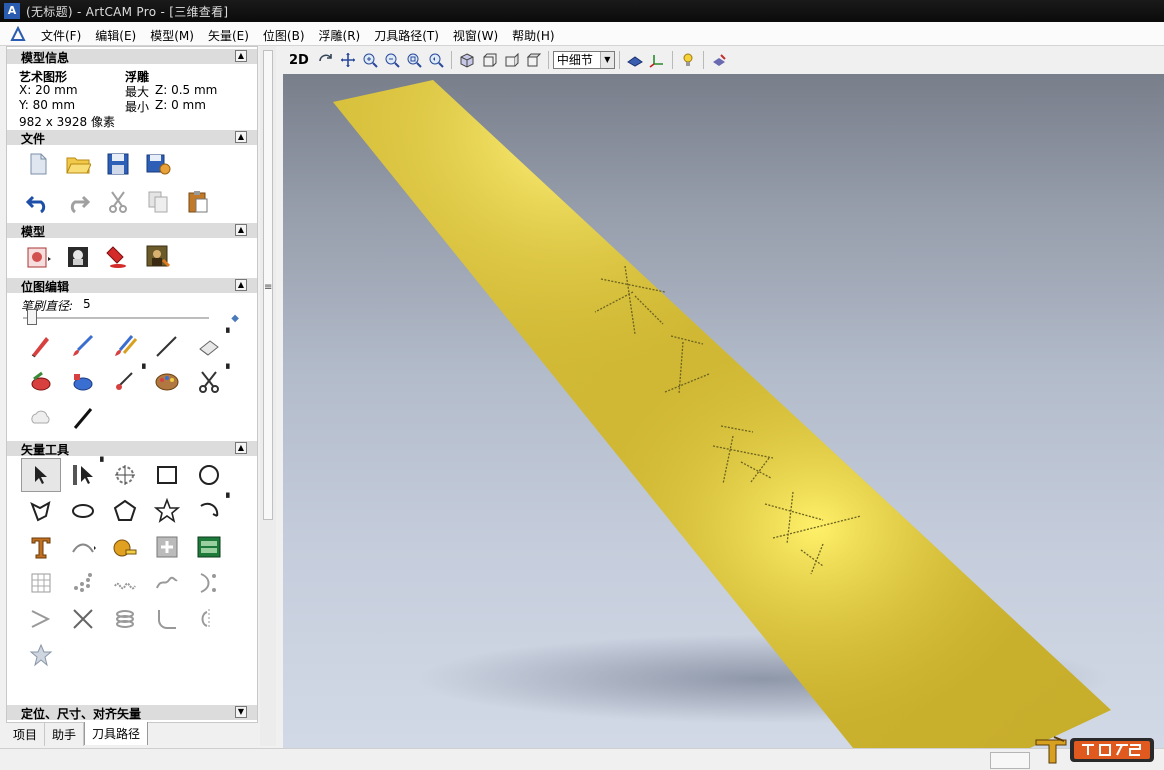 This screenshot has width=1164, height=770. What do you see at coordinates (167, 511) in the screenshot?
I see `star-icon` at bounding box center [167, 511].